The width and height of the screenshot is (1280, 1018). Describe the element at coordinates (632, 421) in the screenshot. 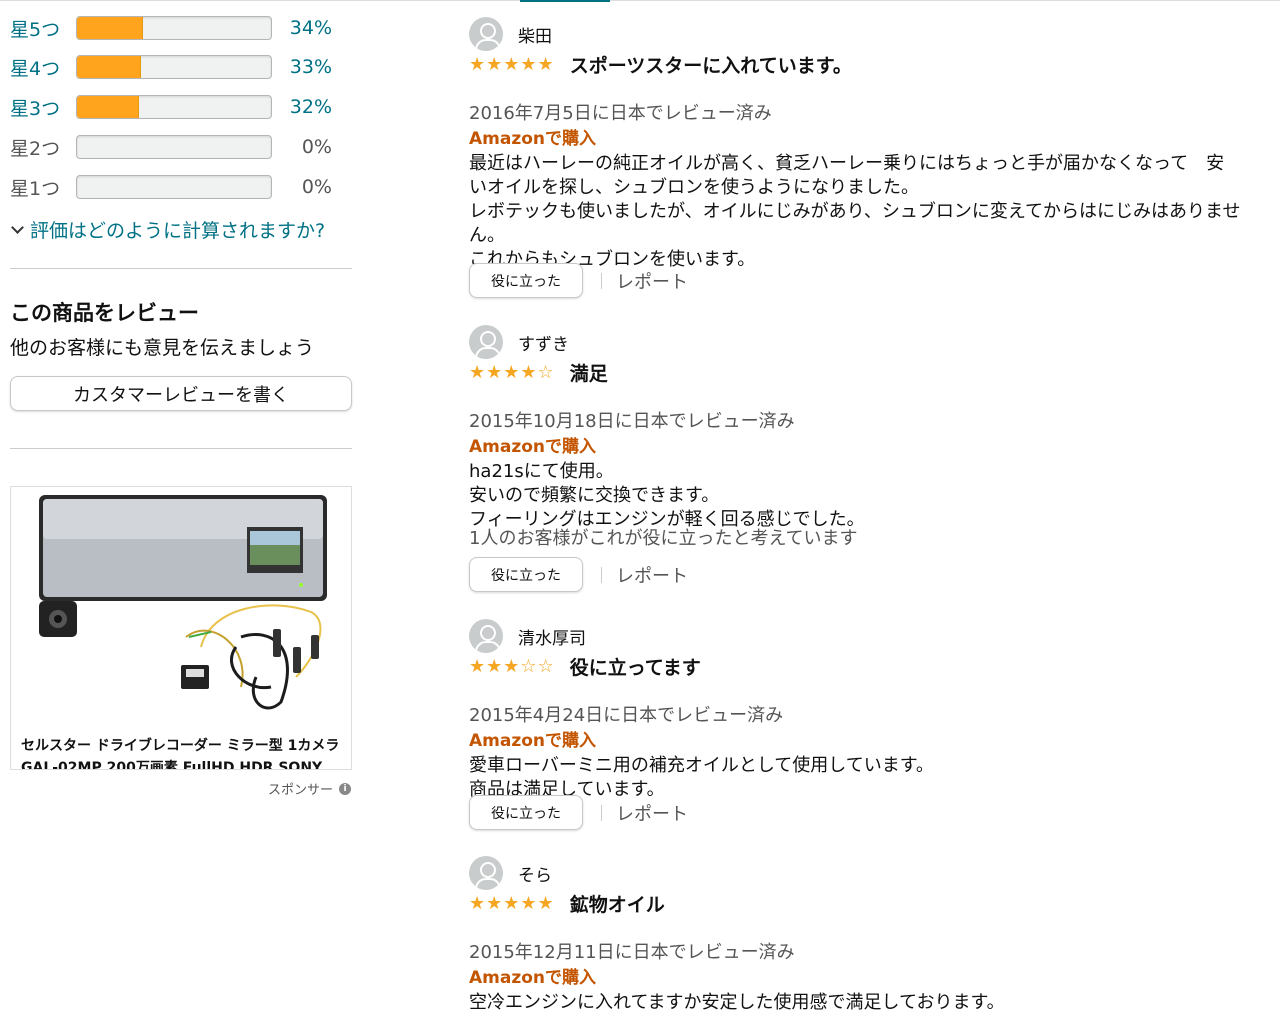

I see `review-date: 2015年10月18日に日本でレビュー済み` at that location.